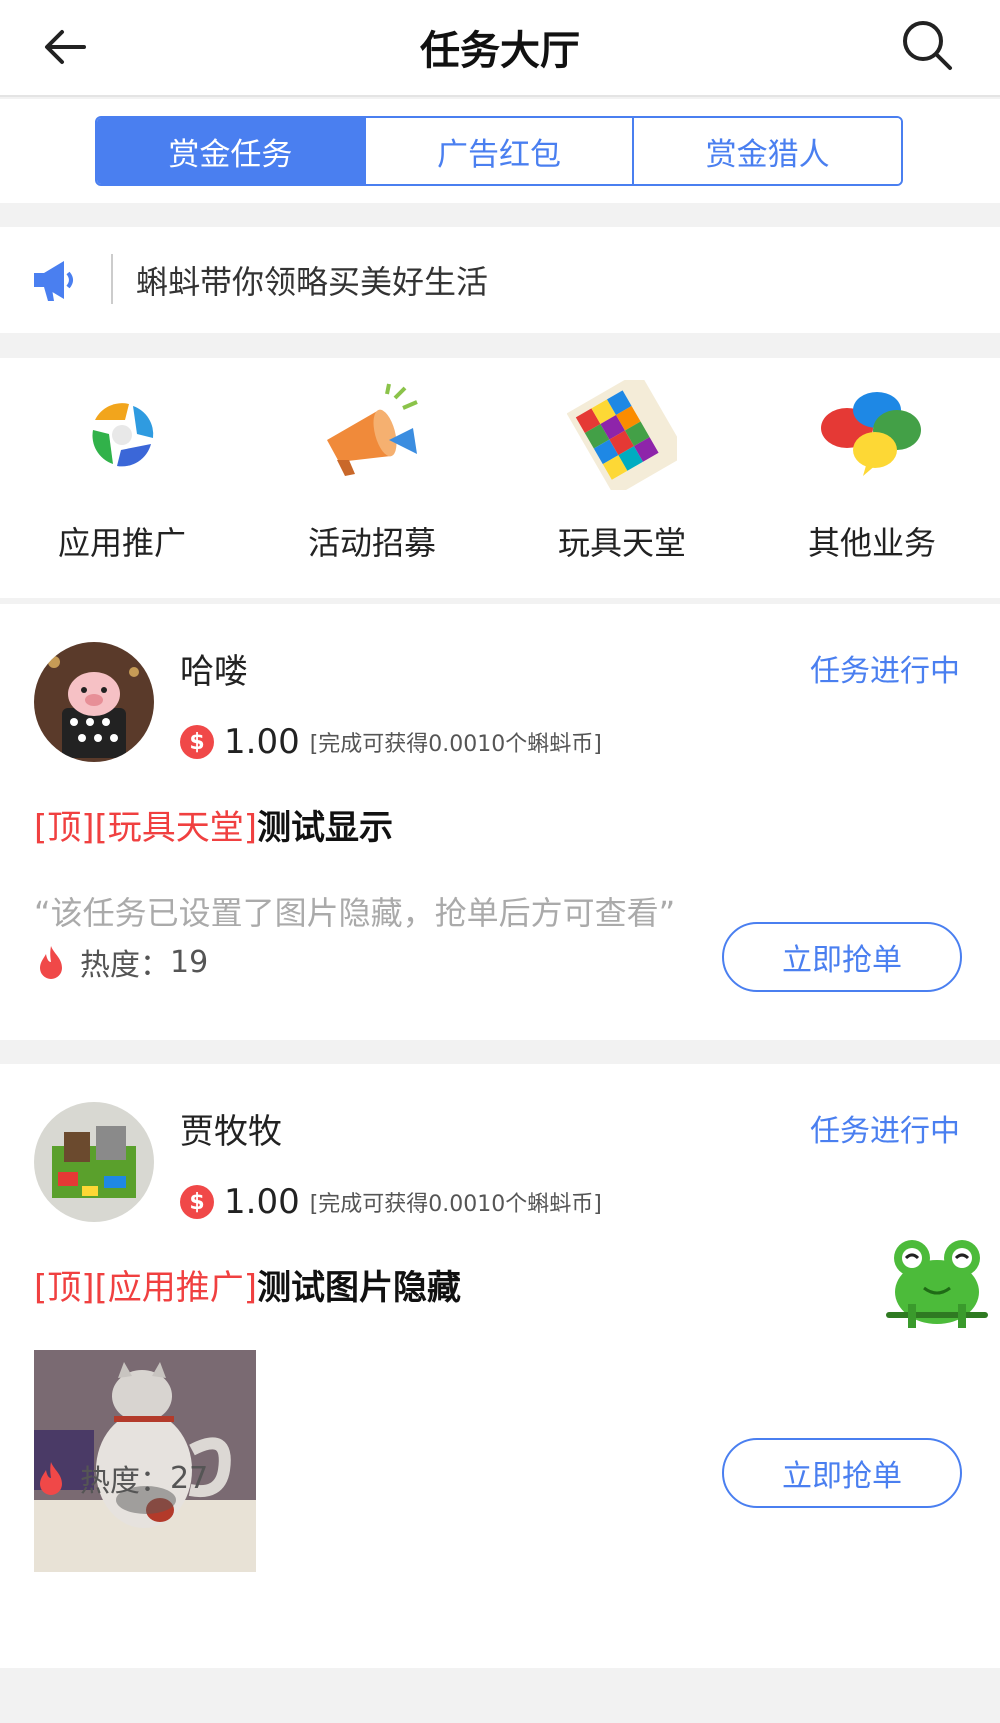 Image resolution: width=1000 pixels, height=1723 pixels. I want to click on puzzle-icon, so click(627, 434).